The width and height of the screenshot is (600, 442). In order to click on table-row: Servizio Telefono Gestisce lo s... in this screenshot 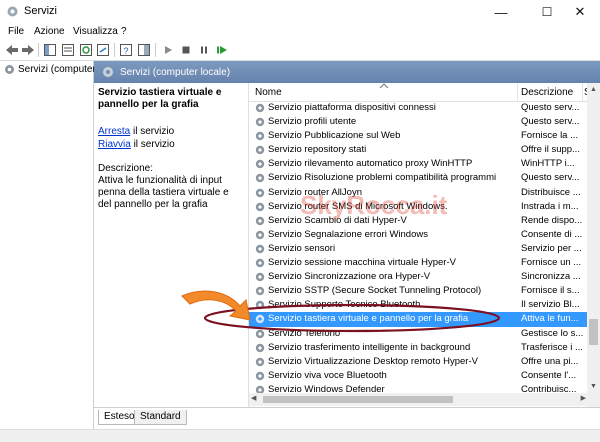, I will do `click(418, 334)`.